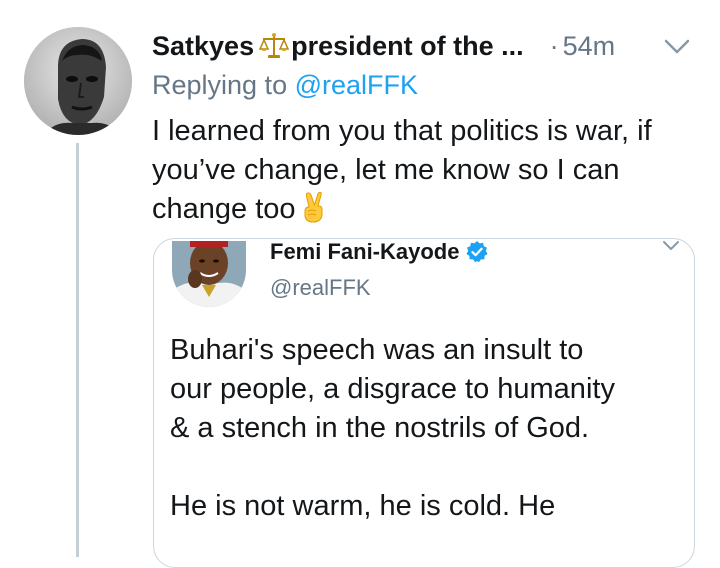 The image size is (720, 568). Describe the element at coordinates (364, 252) in the screenshot. I see `quote-display-name: Femi Fani-Kayode` at that location.